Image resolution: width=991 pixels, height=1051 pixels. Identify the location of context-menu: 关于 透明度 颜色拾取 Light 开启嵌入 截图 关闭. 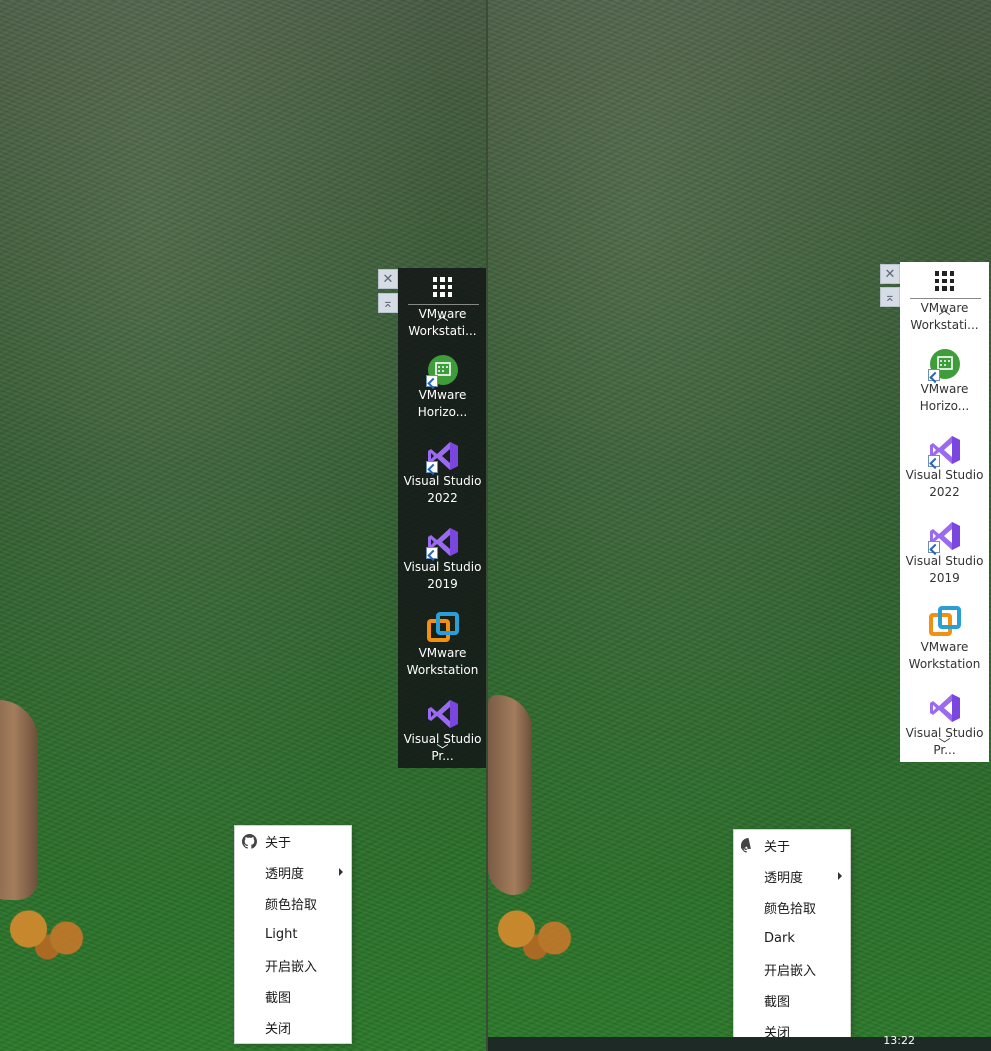
(293, 934).